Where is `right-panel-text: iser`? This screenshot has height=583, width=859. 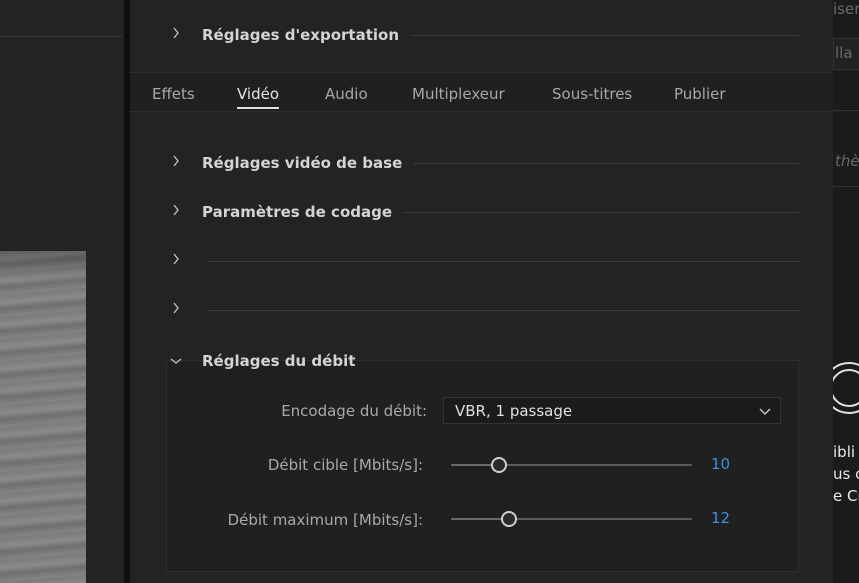 right-panel-text: iser is located at coordinates (846, 9).